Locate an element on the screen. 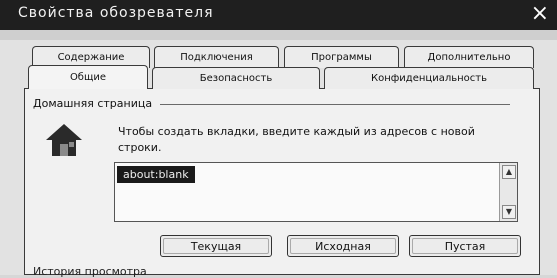  use-default-button: Исходная is located at coordinates (343, 246).